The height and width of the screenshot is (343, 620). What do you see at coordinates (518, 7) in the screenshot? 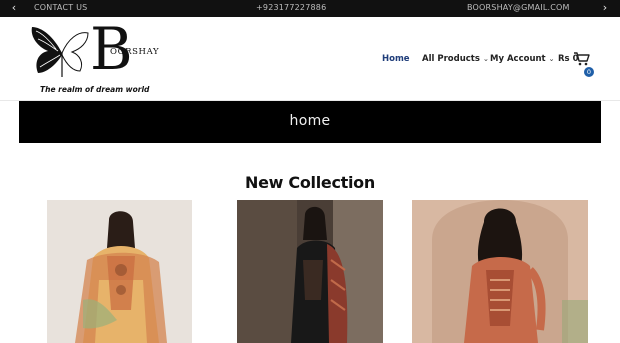
I see `email-address: BOORSHAY@GMAIL.COM` at bounding box center [518, 7].